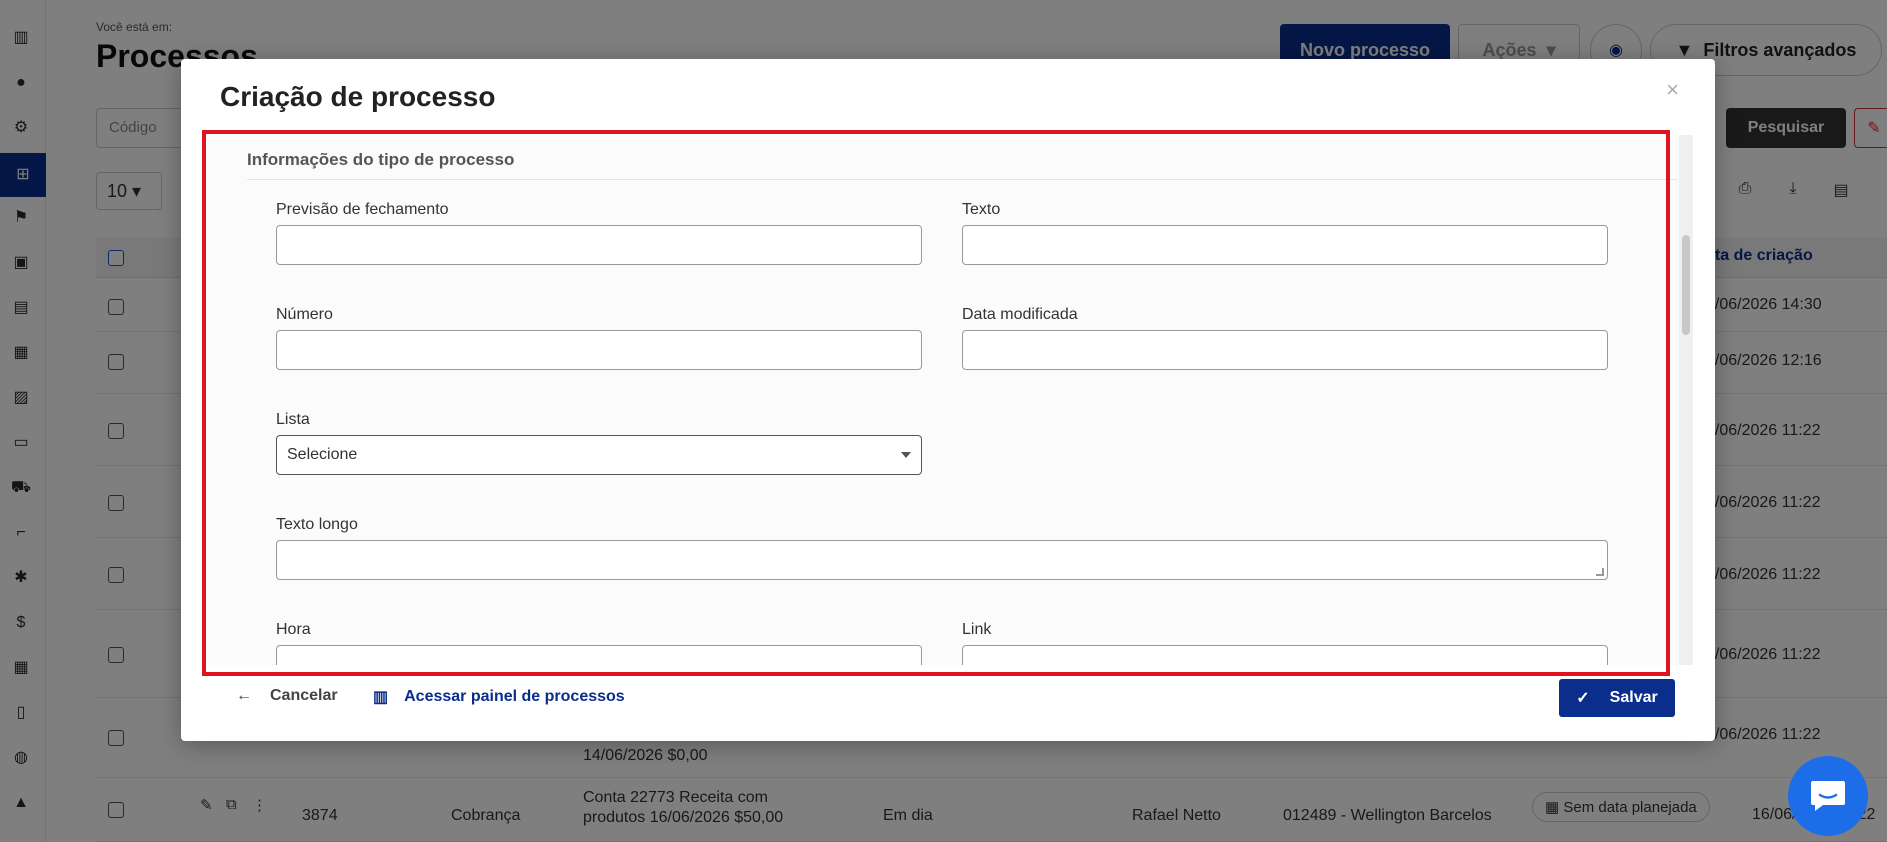  What do you see at coordinates (1672, 90) in the screenshot?
I see `close-icon: ×` at bounding box center [1672, 90].